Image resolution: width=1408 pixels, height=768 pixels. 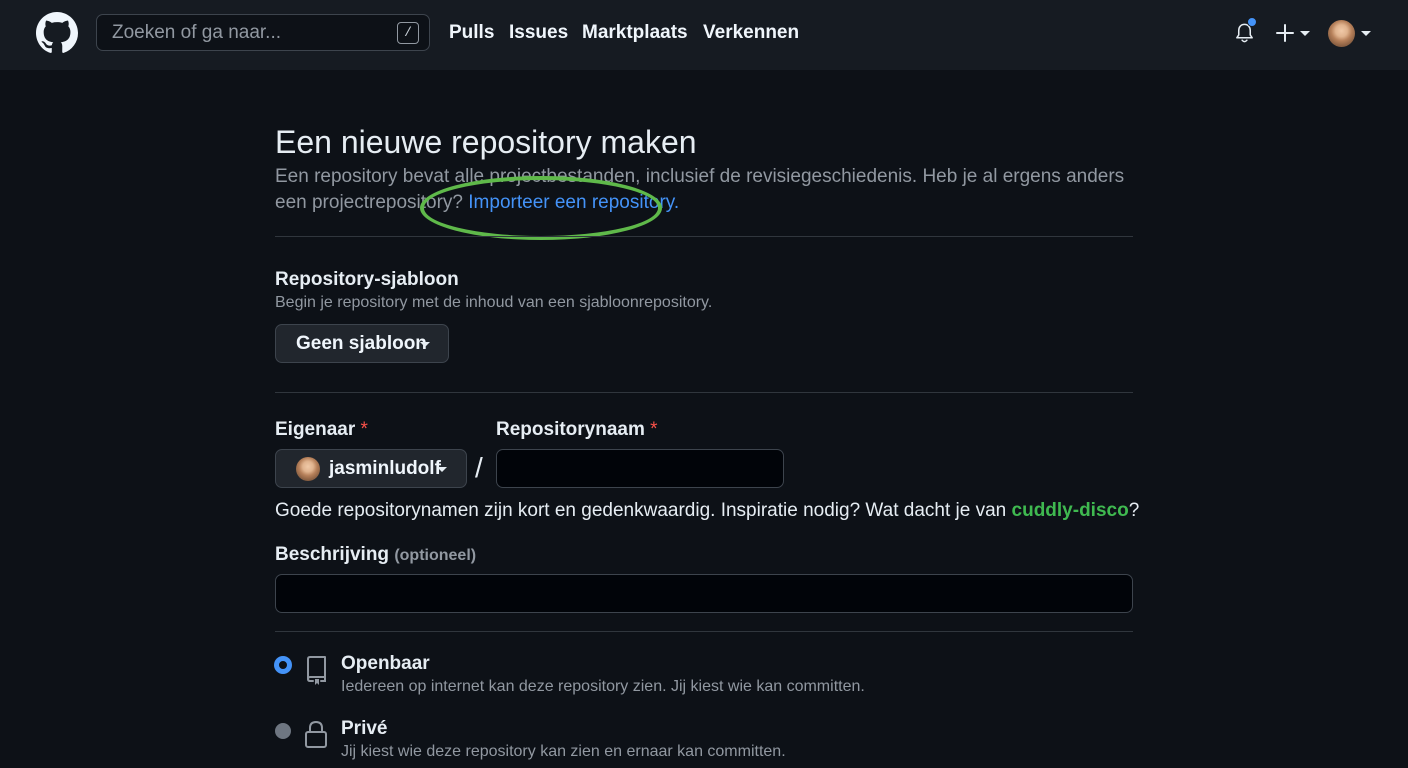 I want to click on nav-issues: Issues, so click(x=538, y=33).